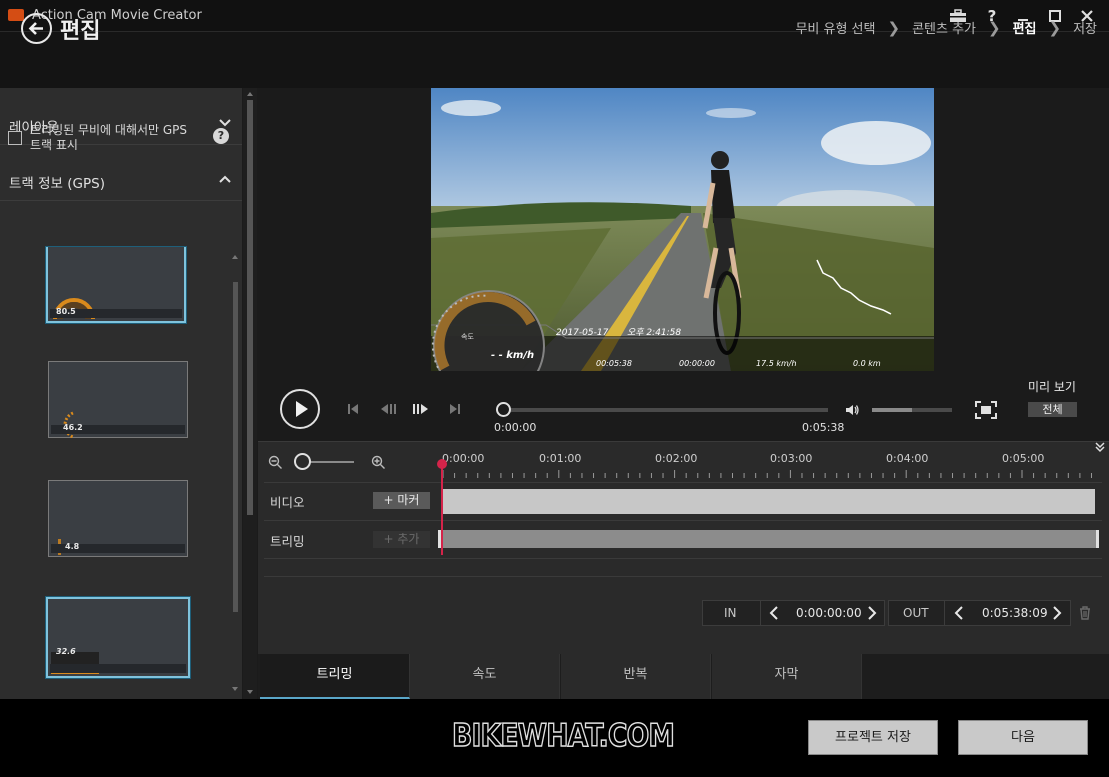 Image resolution: width=1109 pixels, height=777 pixels. Describe the element at coordinates (335, 676) in the screenshot. I see `tab-trimming: 트리밍` at that location.